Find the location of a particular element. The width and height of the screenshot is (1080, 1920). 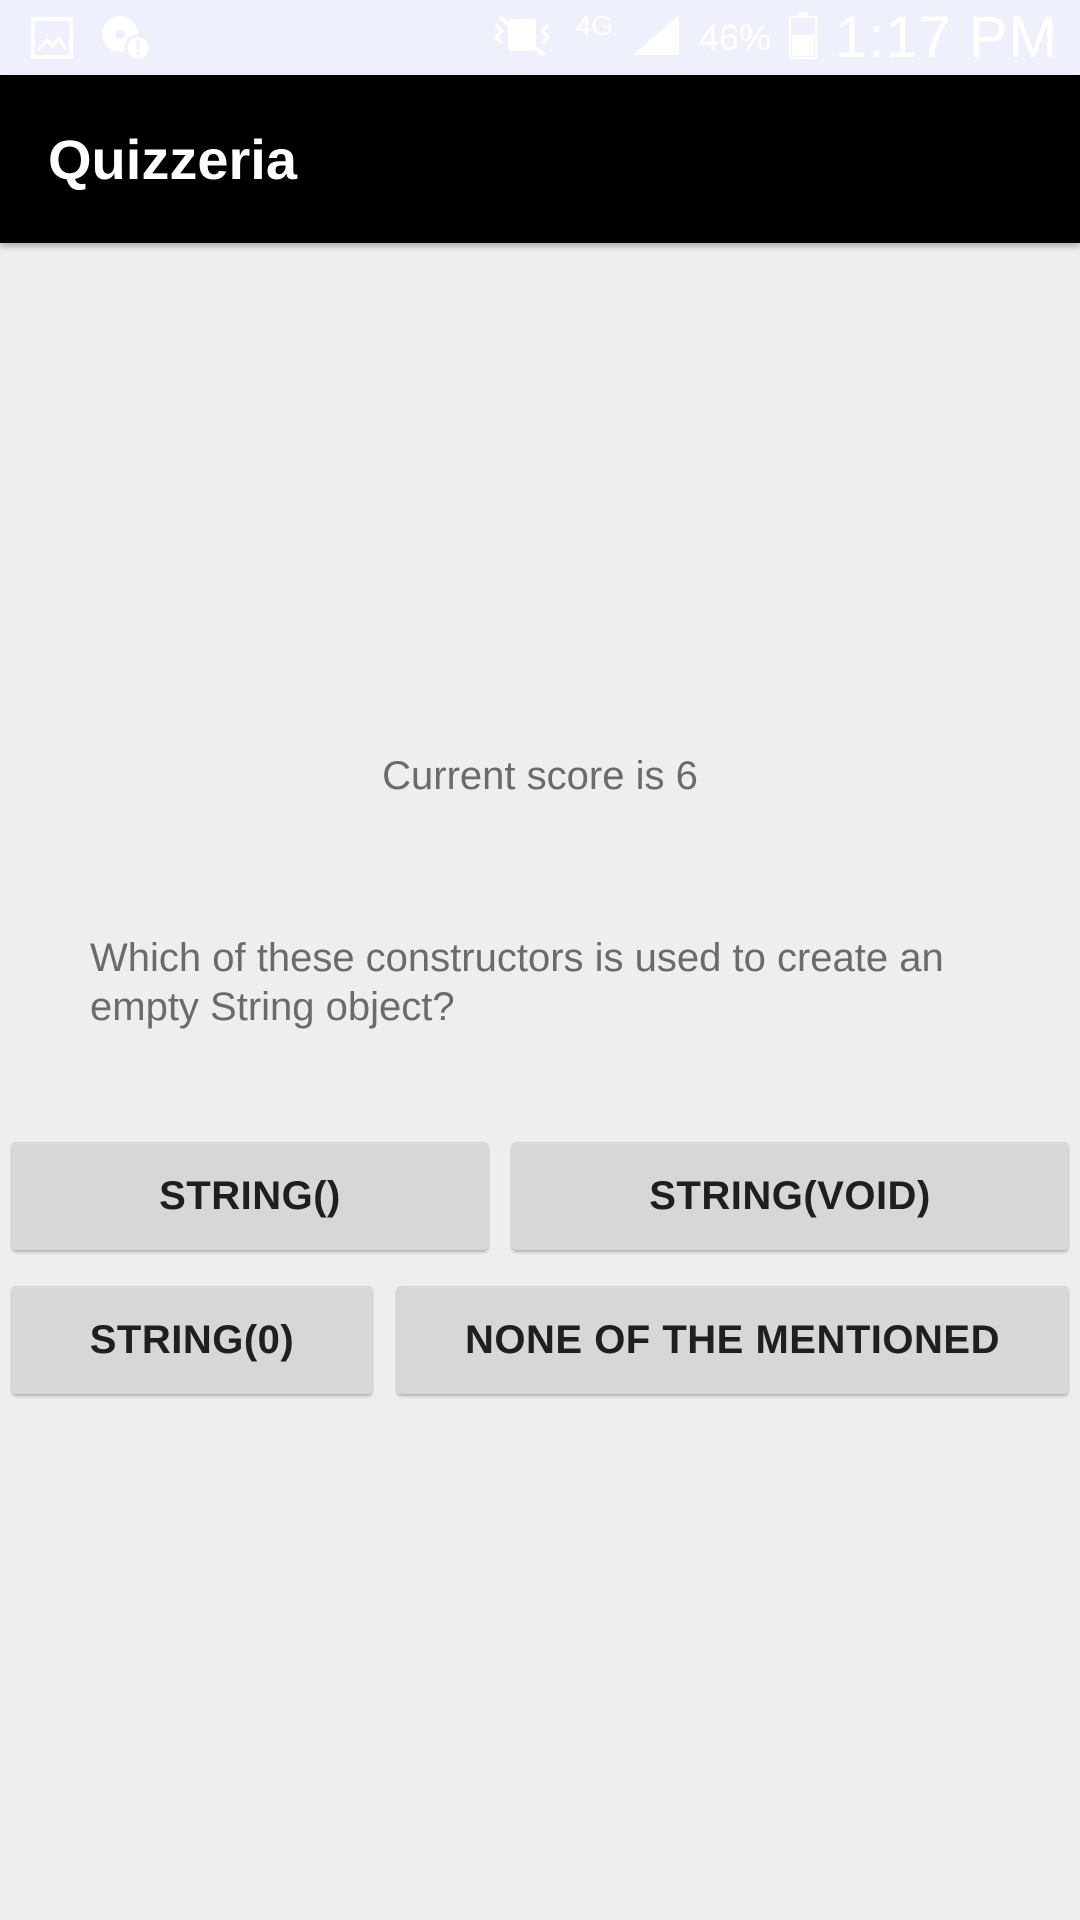

answer-button-4: NONE OF THE MENTIONED is located at coordinates (732, 1340).